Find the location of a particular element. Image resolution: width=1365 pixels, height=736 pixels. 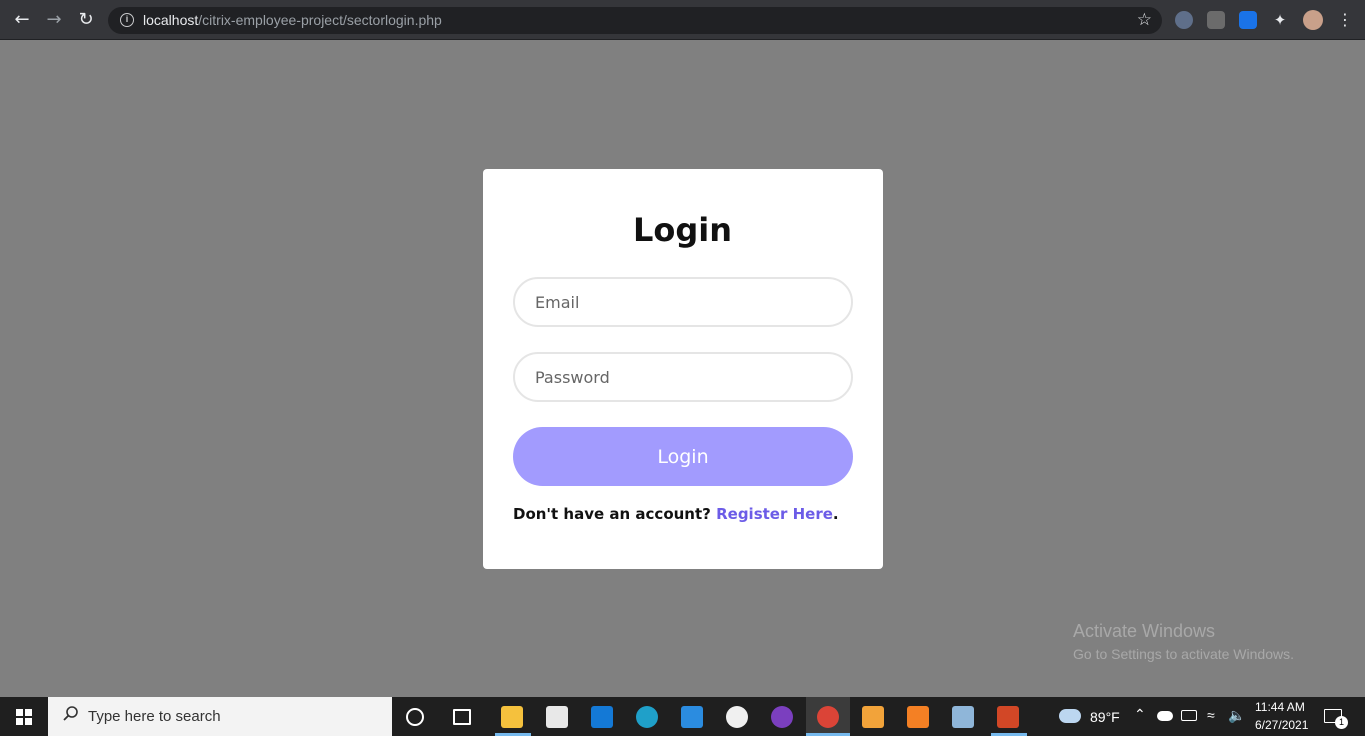

taskbar-search-box: Type here to search is located at coordinates (220, 716).